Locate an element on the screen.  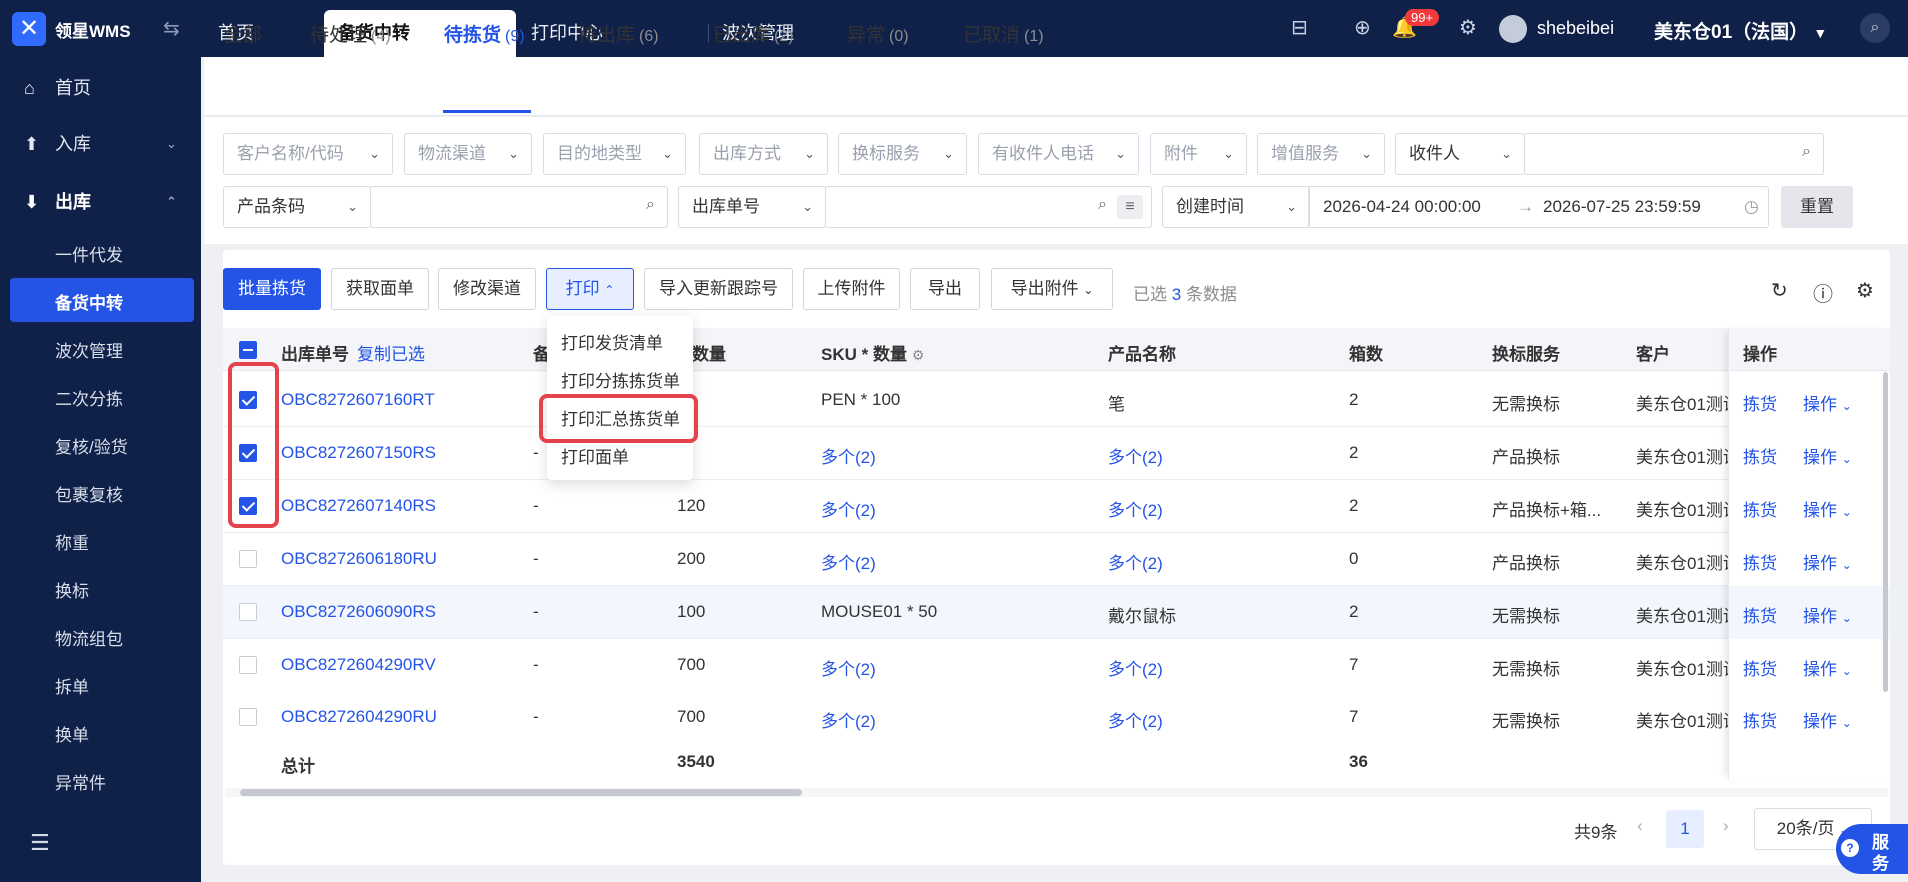
sidebar-item-split: 拆单 is located at coordinates (72, 685).